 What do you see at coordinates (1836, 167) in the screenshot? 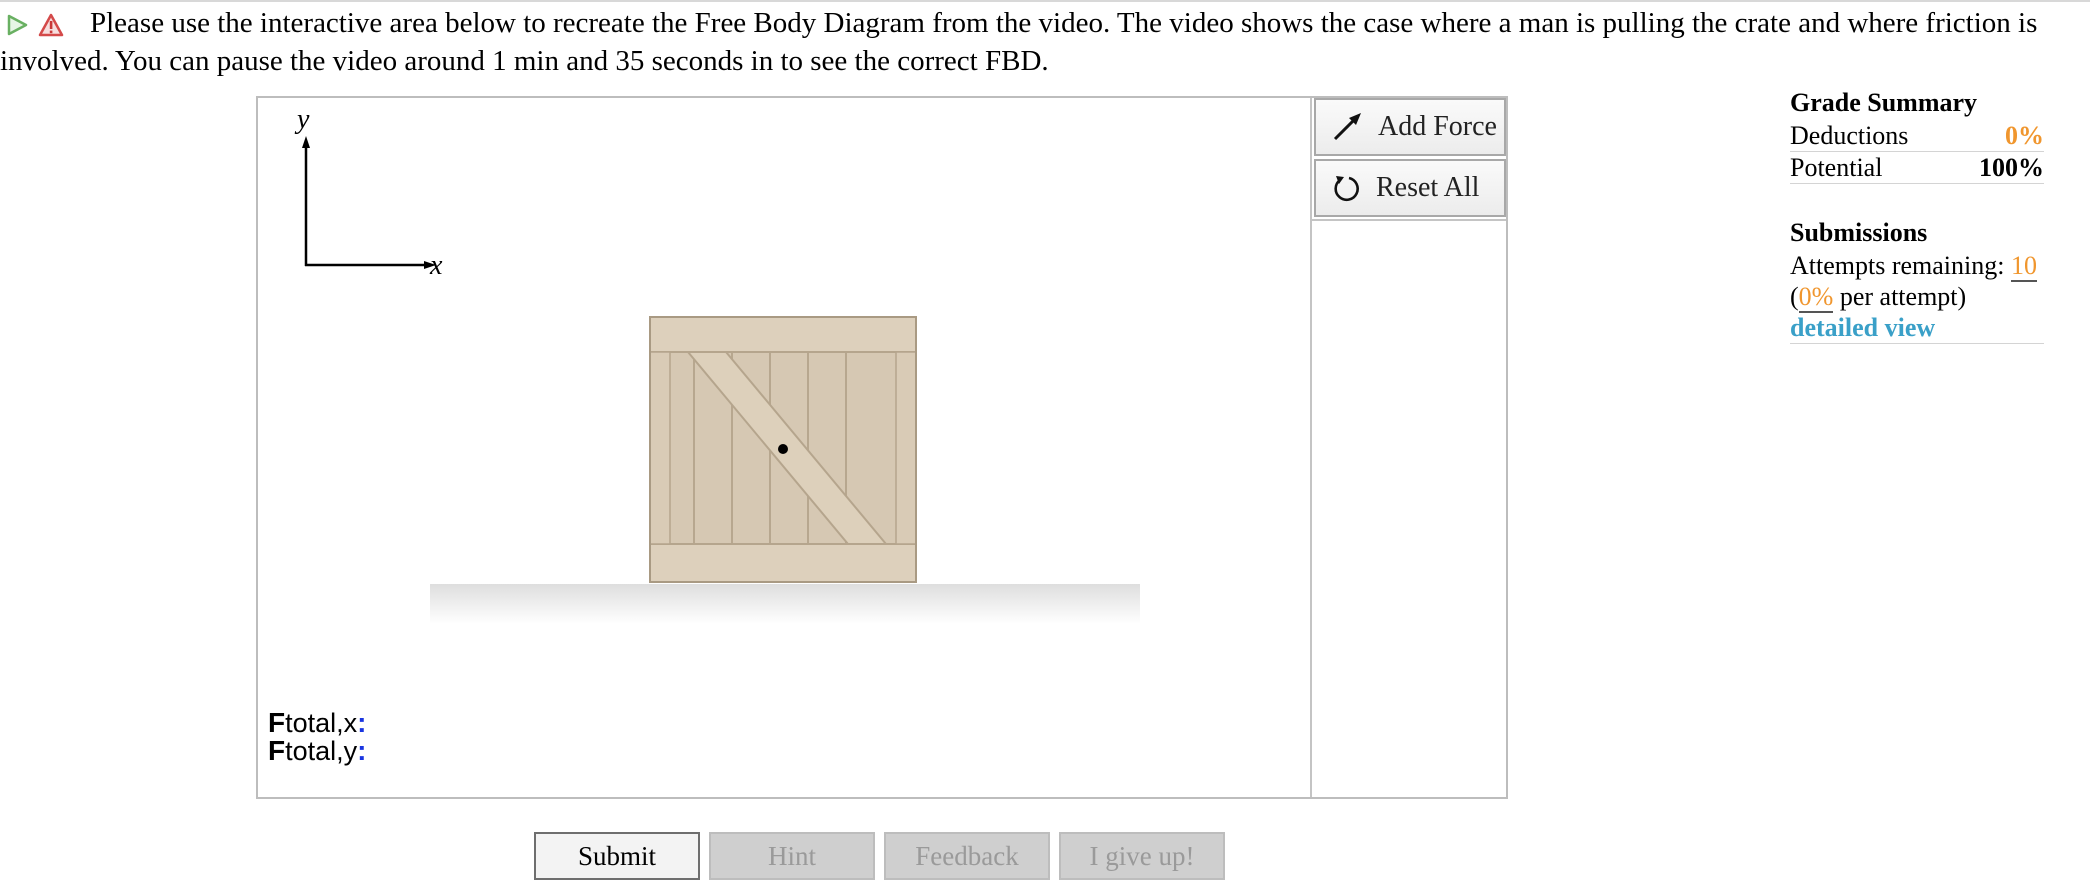
I see `potential-label: Potential` at bounding box center [1836, 167].